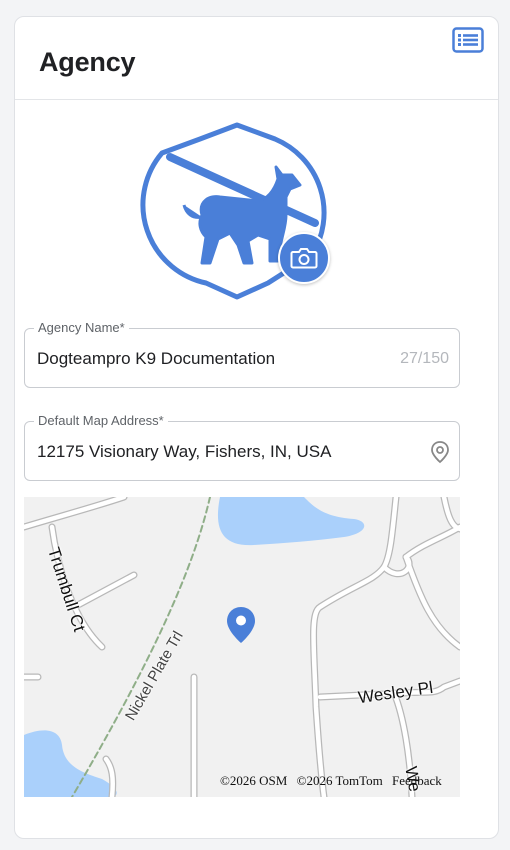 The height and width of the screenshot is (850, 510). I want to click on agency-name-input: Dogteampro K9 Documentation, so click(156, 359).